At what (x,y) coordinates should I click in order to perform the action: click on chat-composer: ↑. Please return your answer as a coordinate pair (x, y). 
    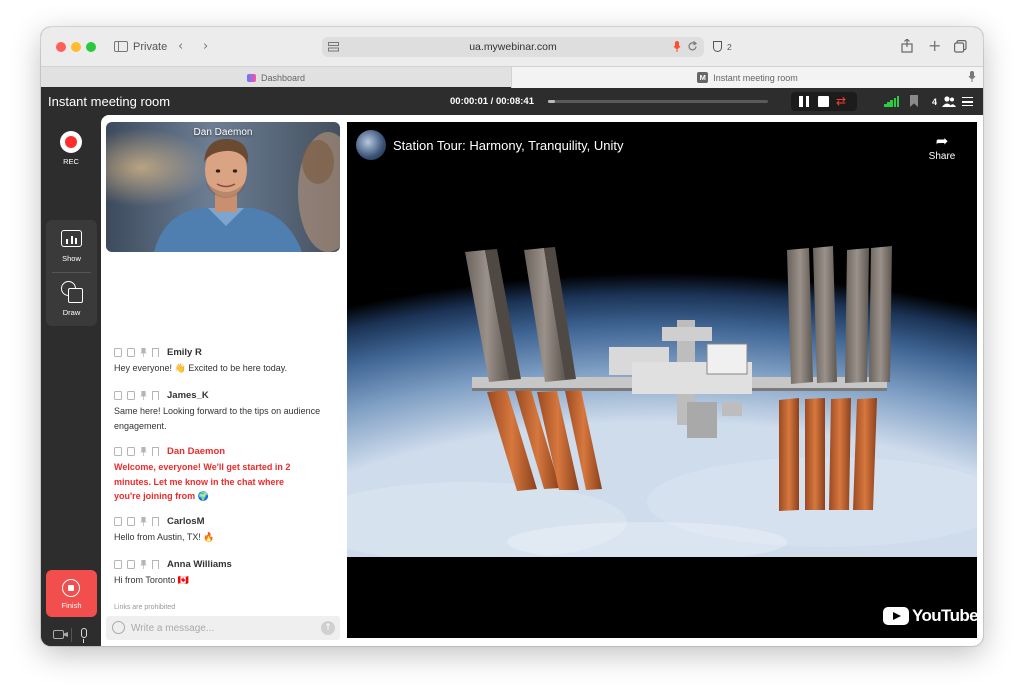
    Looking at the image, I should click on (223, 628).